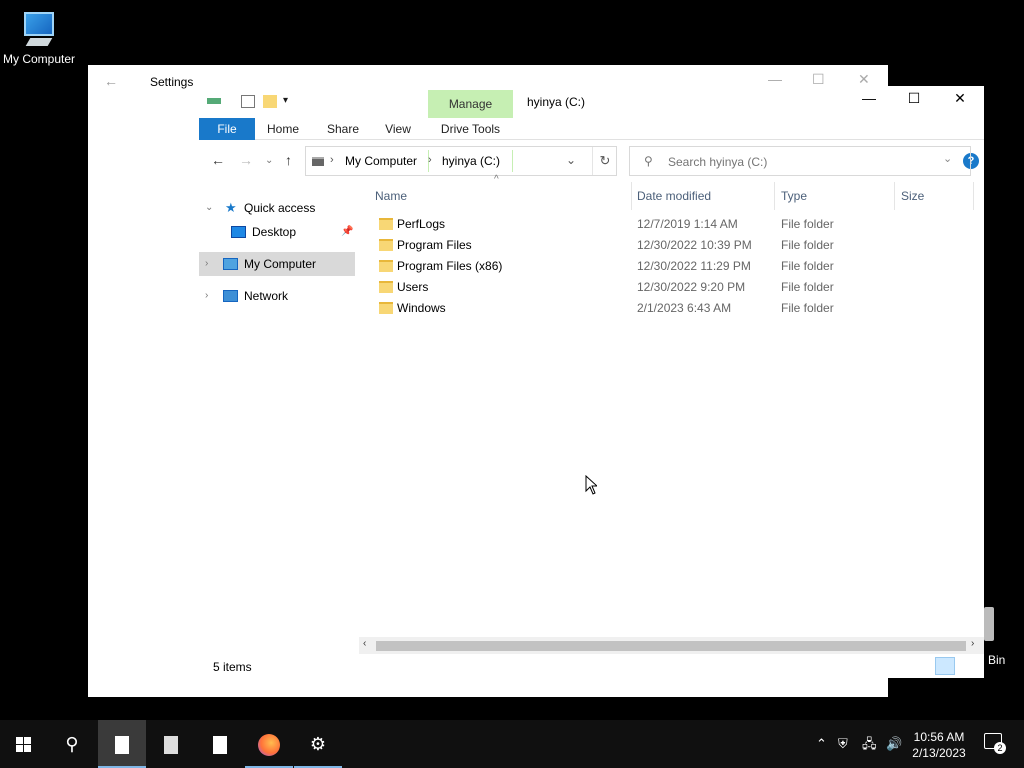  I want to click on status-bar: 5 items, so click(591, 666).